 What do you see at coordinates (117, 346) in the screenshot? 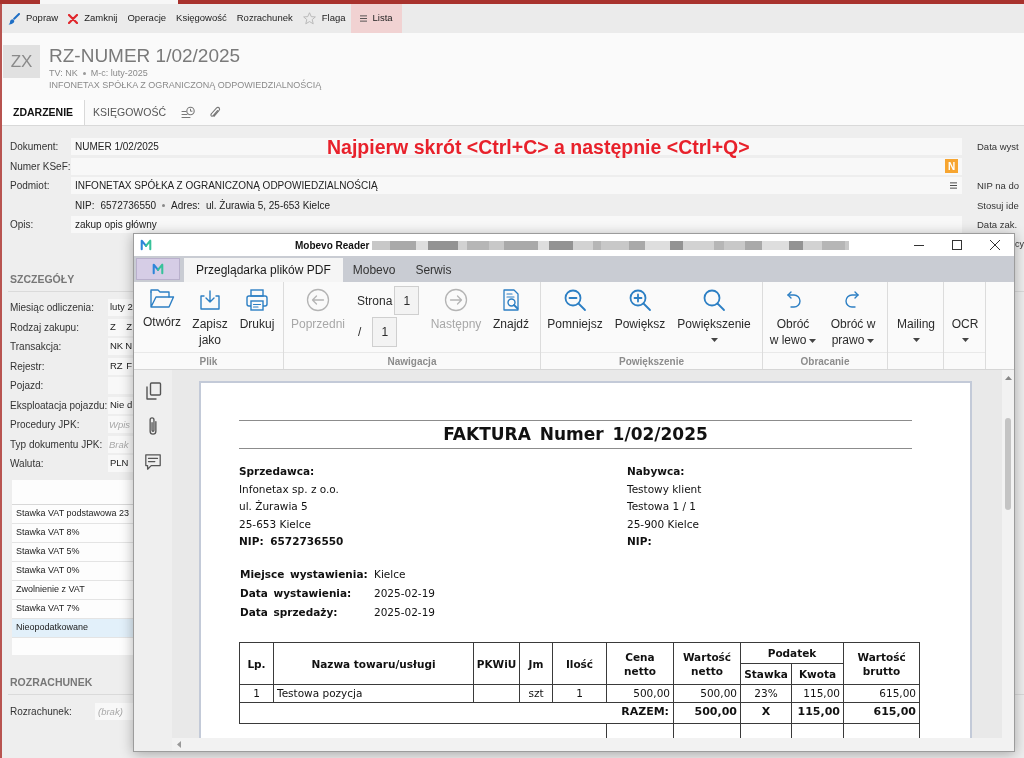
I see `field-value: NK` at bounding box center [117, 346].